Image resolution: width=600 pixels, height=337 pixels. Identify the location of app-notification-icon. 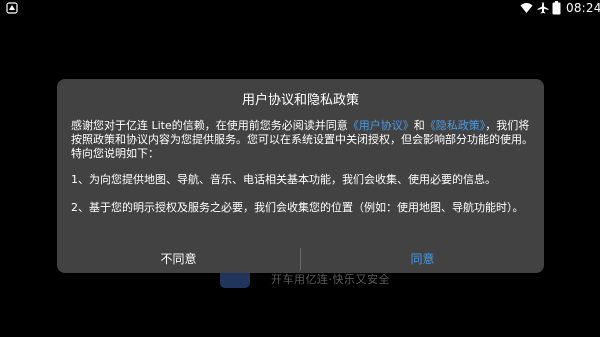
(12, 8).